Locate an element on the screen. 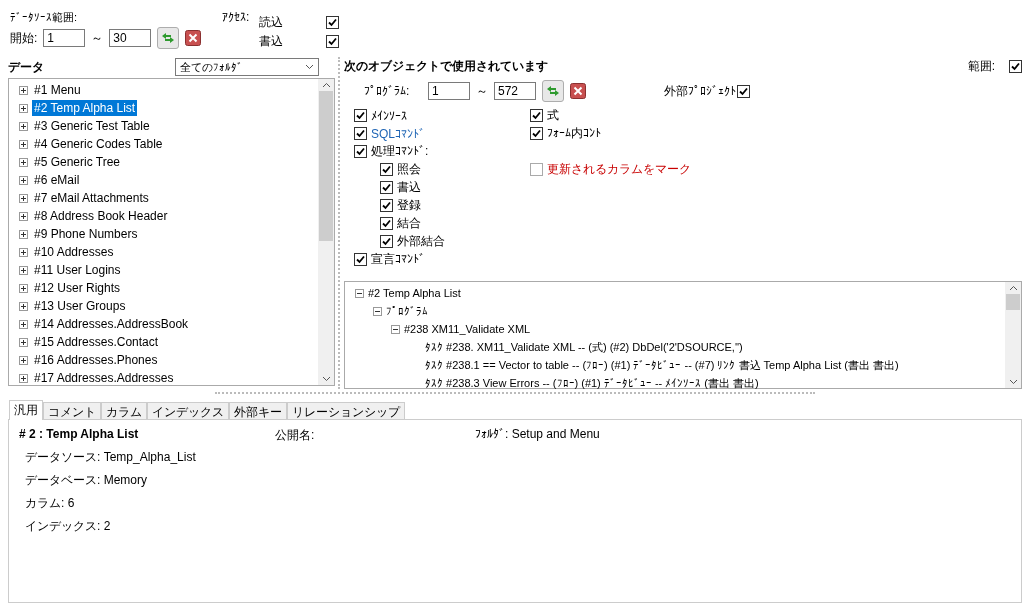 This screenshot has width=1030, height=608. table-item: #5 Generic Tree is located at coordinates (77, 162).